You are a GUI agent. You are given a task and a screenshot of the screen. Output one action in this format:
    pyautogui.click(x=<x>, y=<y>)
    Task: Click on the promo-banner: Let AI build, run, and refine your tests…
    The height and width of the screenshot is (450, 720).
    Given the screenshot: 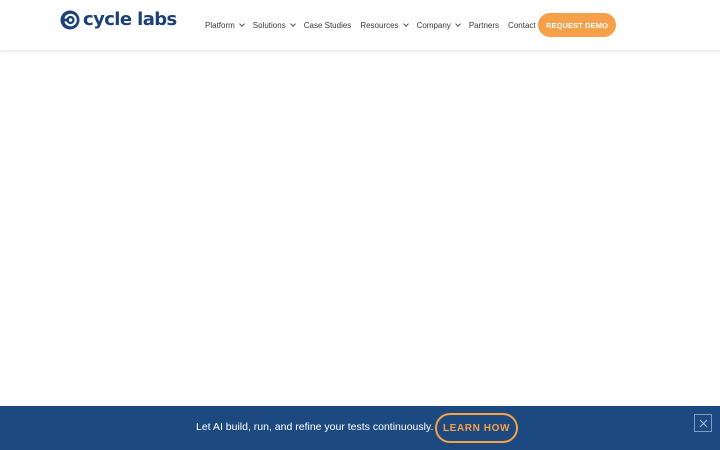 What is the action you would take?
    pyautogui.click(x=360, y=428)
    